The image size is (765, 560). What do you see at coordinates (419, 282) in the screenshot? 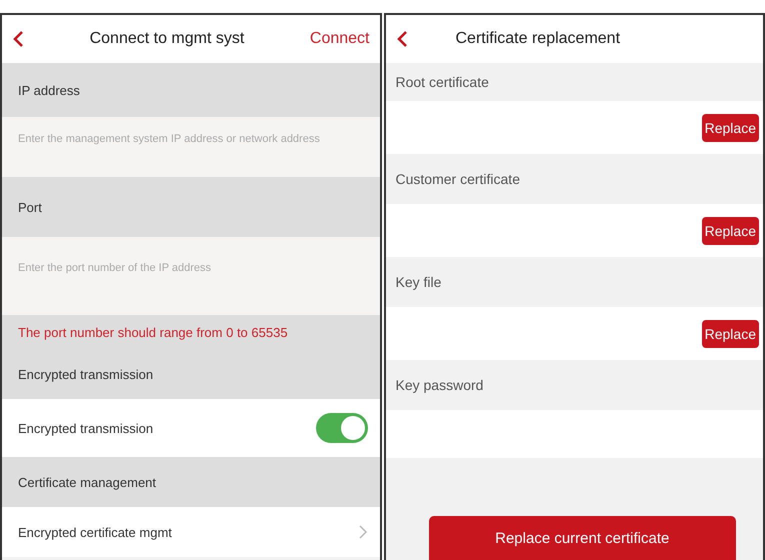
I see `field-label: Key file` at bounding box center [419, 282].